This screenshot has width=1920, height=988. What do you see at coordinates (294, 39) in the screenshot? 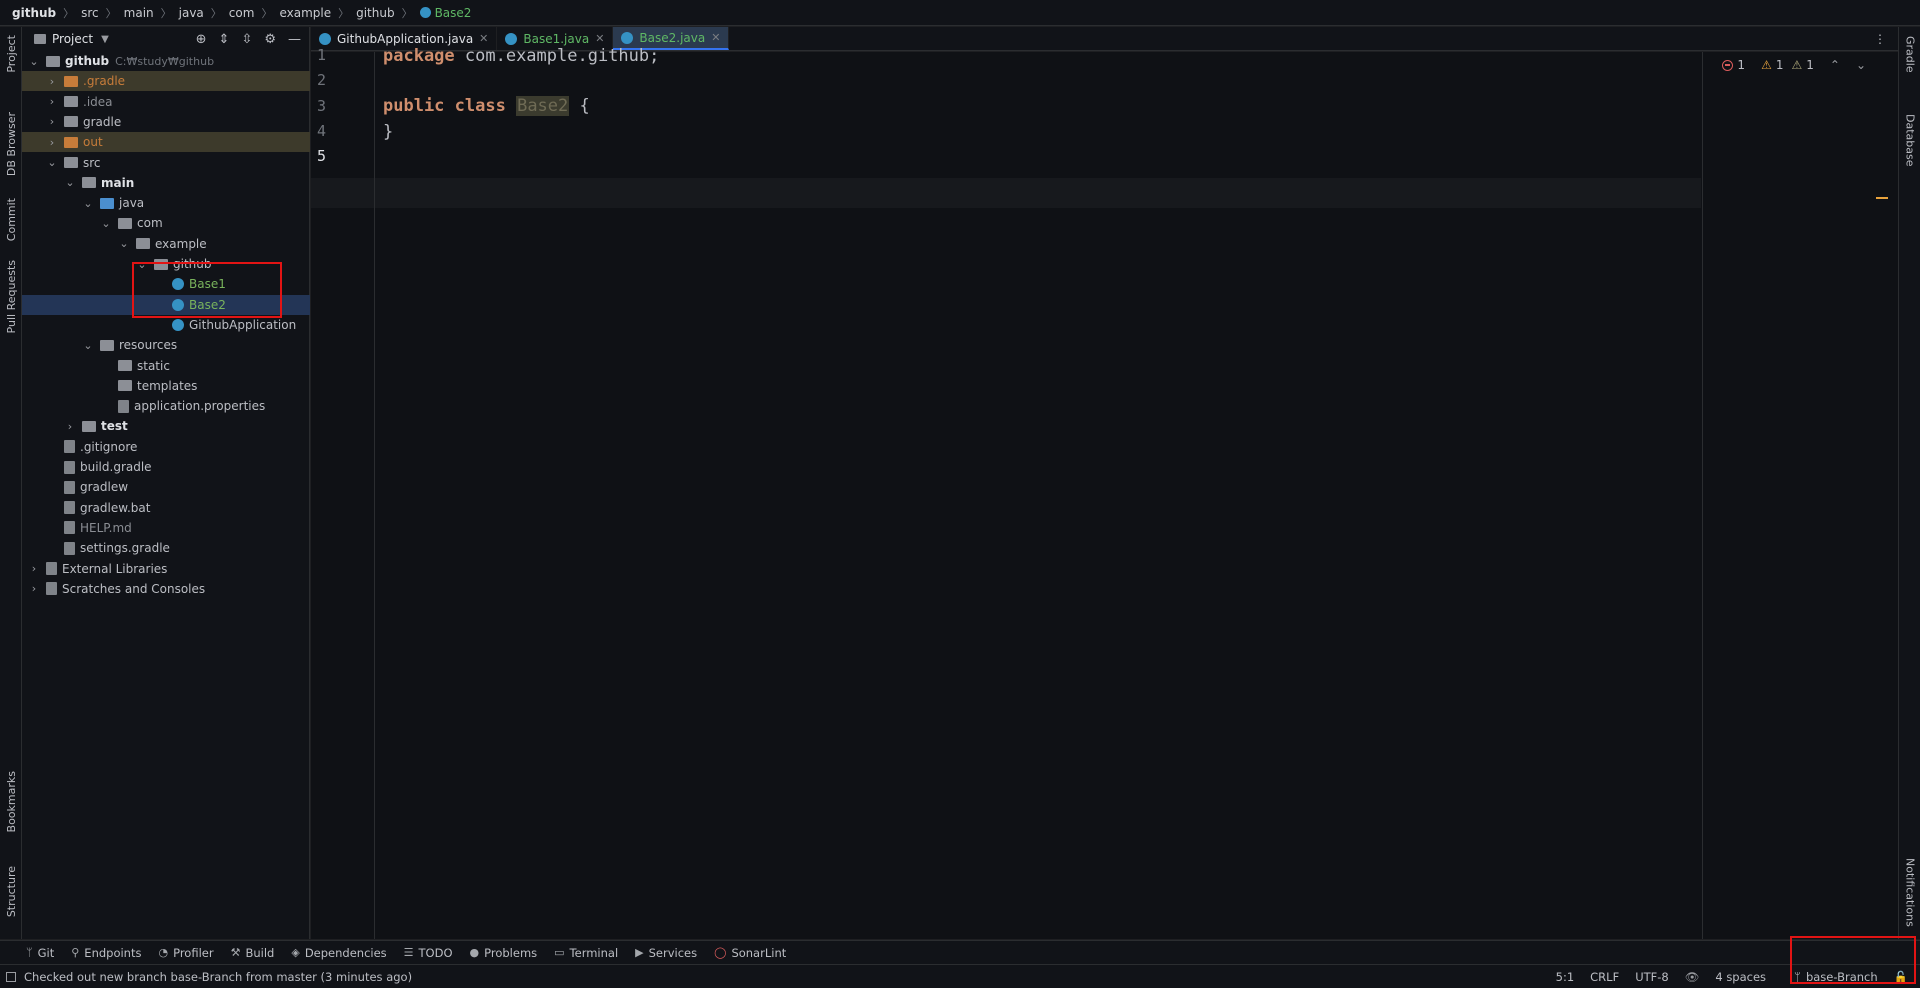
I see `hide-panel-icon: —` at bounding box center [294, 39].